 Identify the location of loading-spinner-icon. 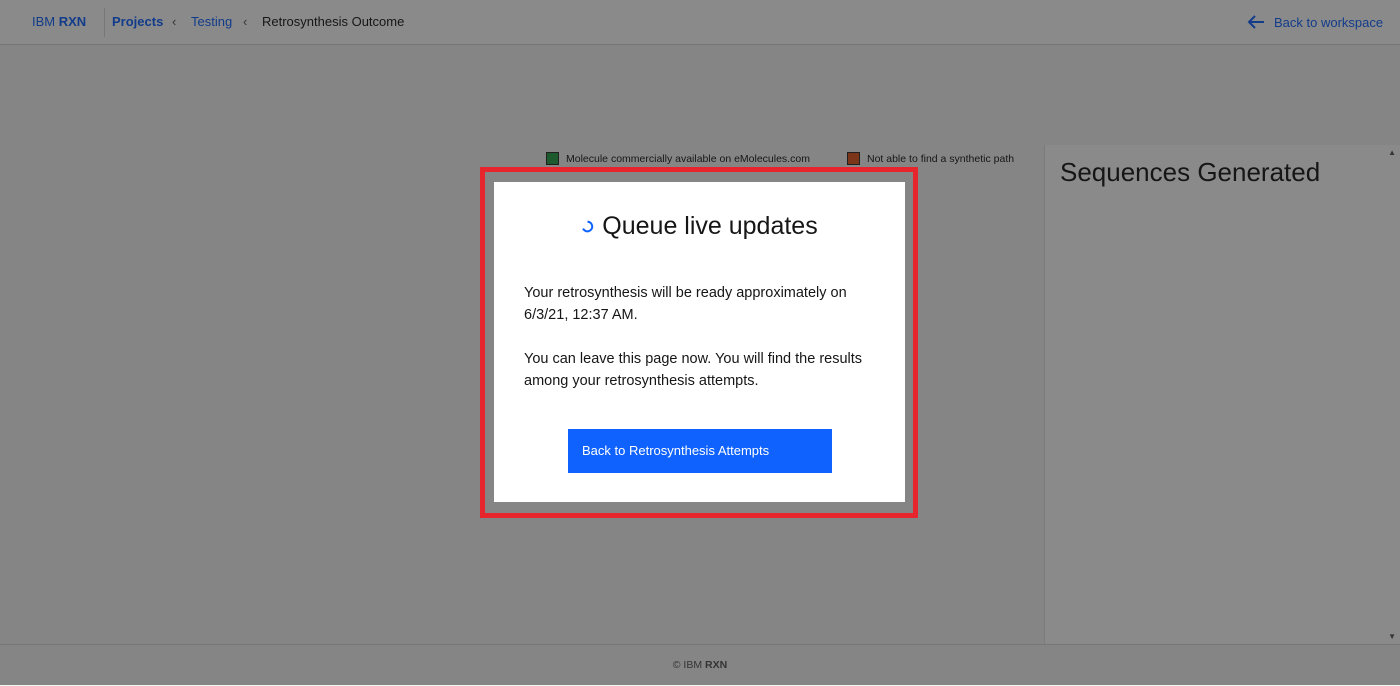
(588, 226).